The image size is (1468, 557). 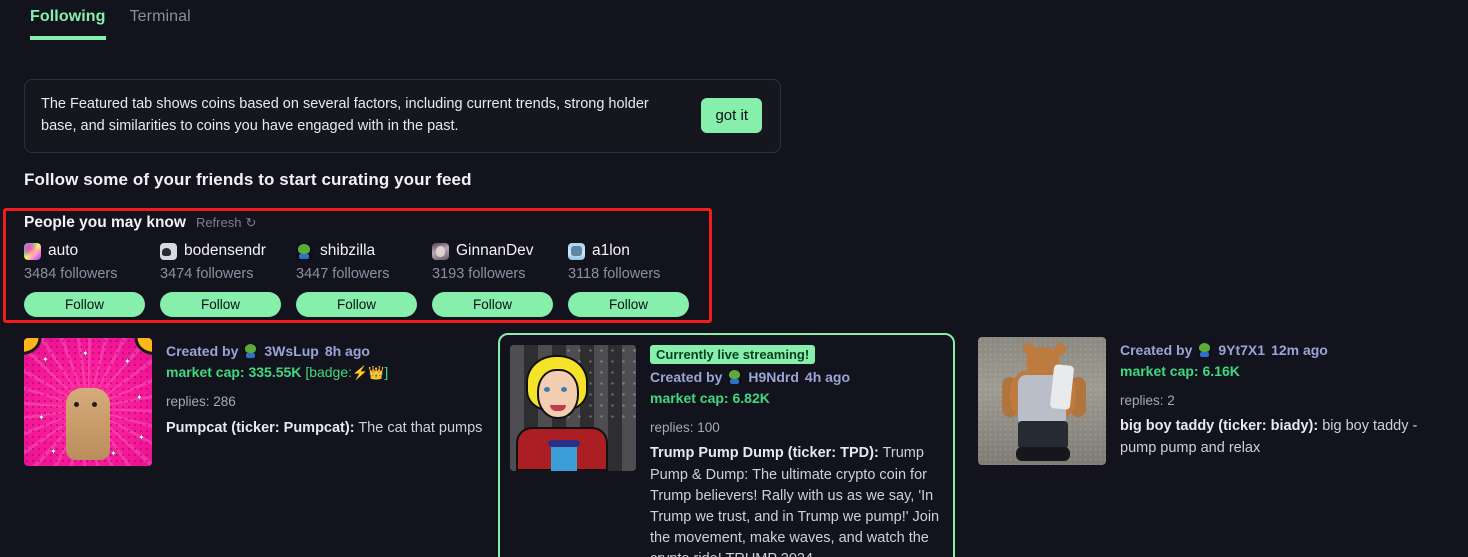 What do you see at coordinates (576, 251) in the screenshot?
I see `a1lon-avatar-icon` at bounding box center [576, 251].